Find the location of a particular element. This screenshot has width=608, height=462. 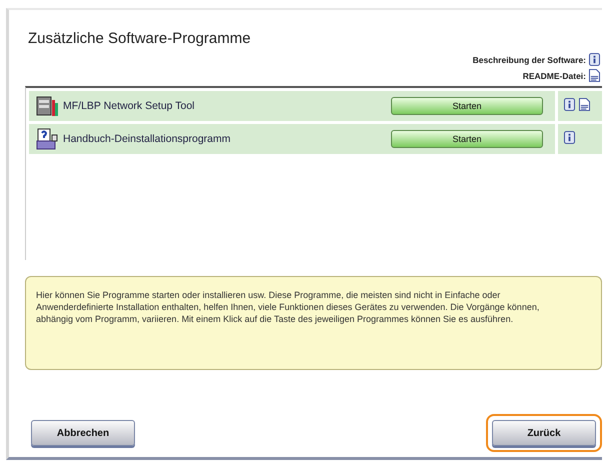

document-icon is located at coordinates (584, 104).